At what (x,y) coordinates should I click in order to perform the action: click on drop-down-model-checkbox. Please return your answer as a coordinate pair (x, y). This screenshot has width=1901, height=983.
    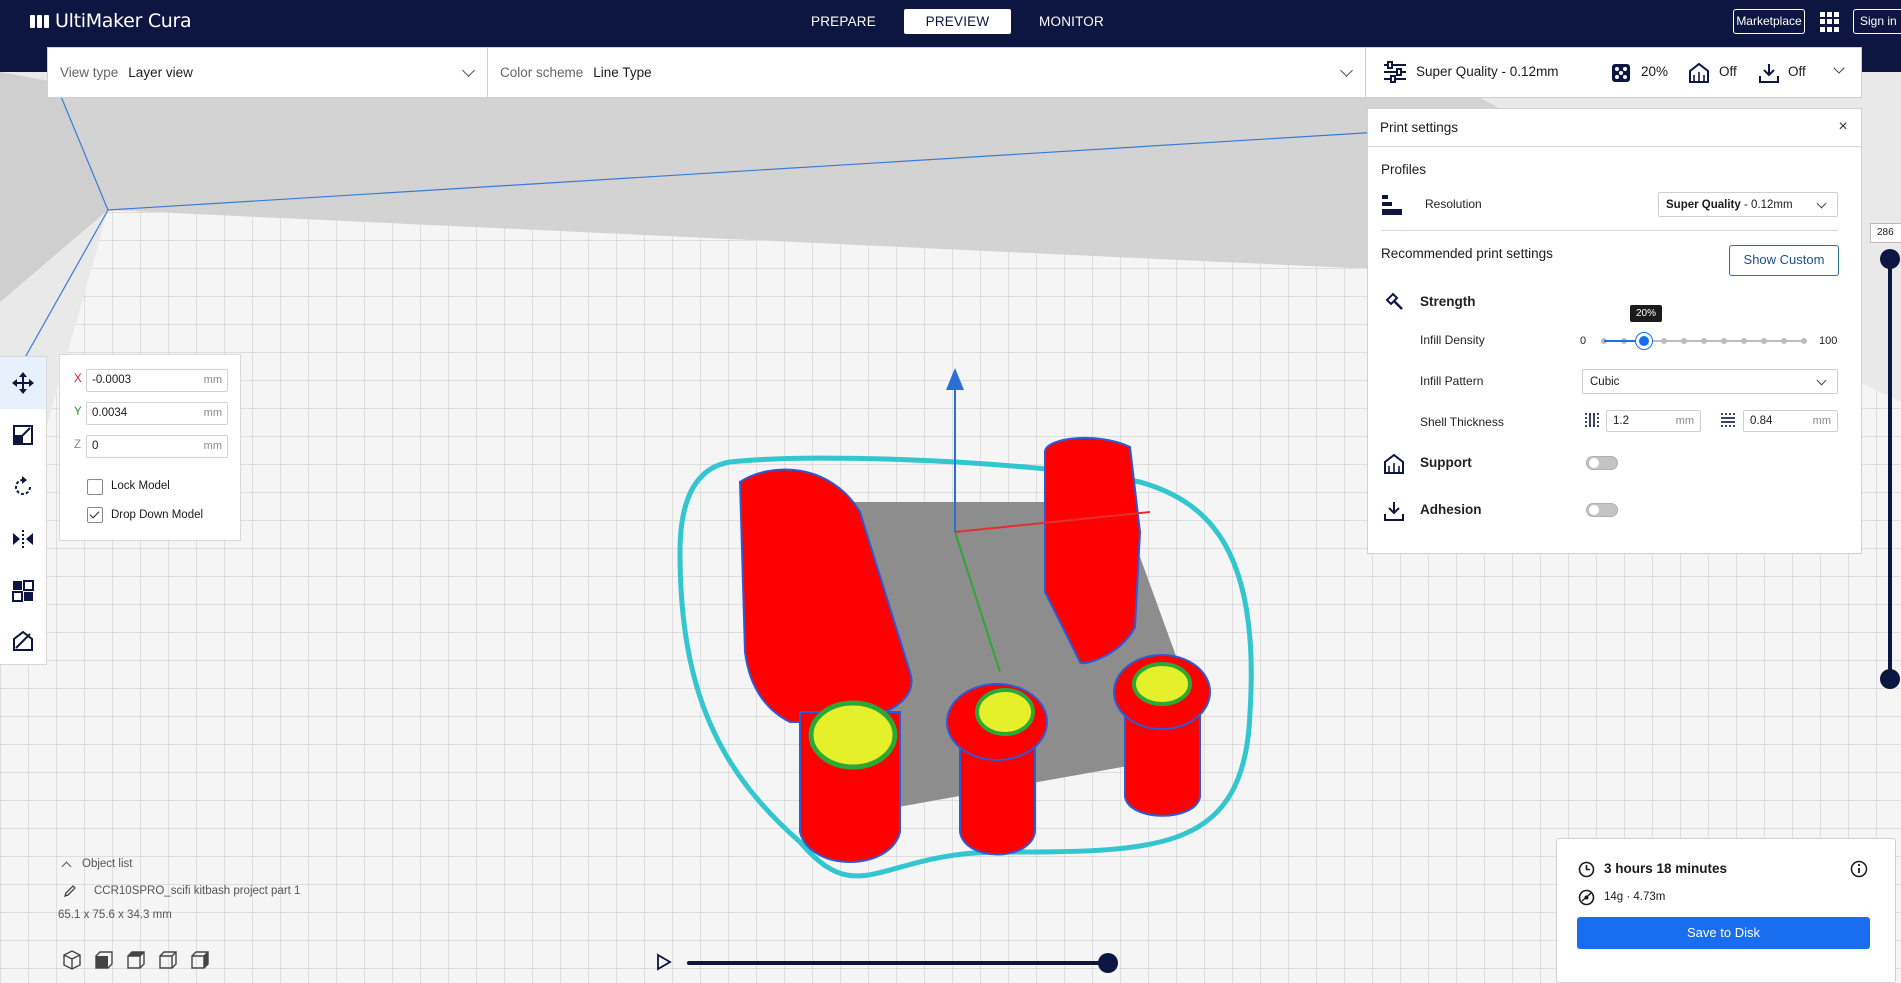
    Looking at the image, I should click on (95, 515).